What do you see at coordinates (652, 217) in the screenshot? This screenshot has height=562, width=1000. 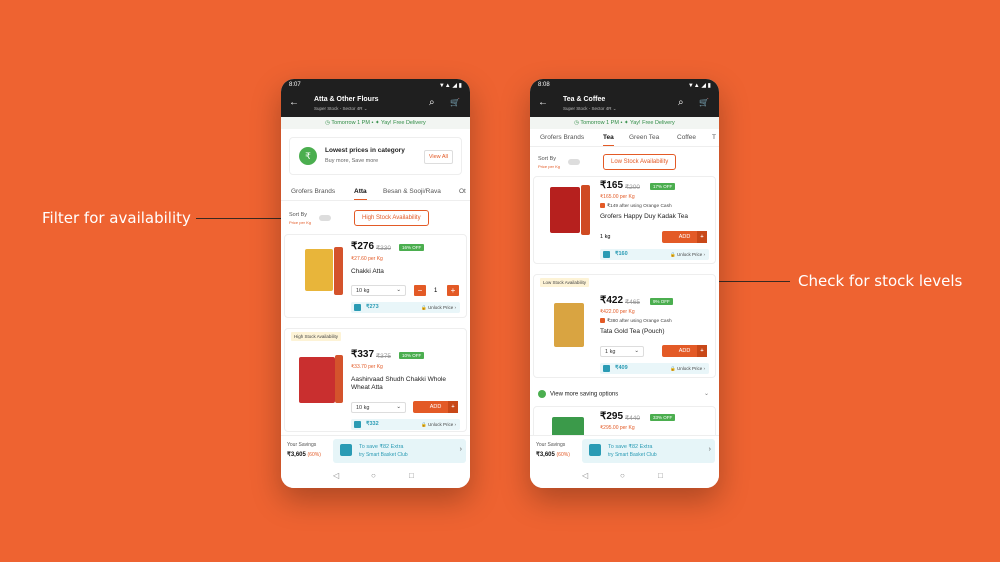 I see `product-name: Grofers Happy Duy Kadak Tea` at bounding box center [652, 217].